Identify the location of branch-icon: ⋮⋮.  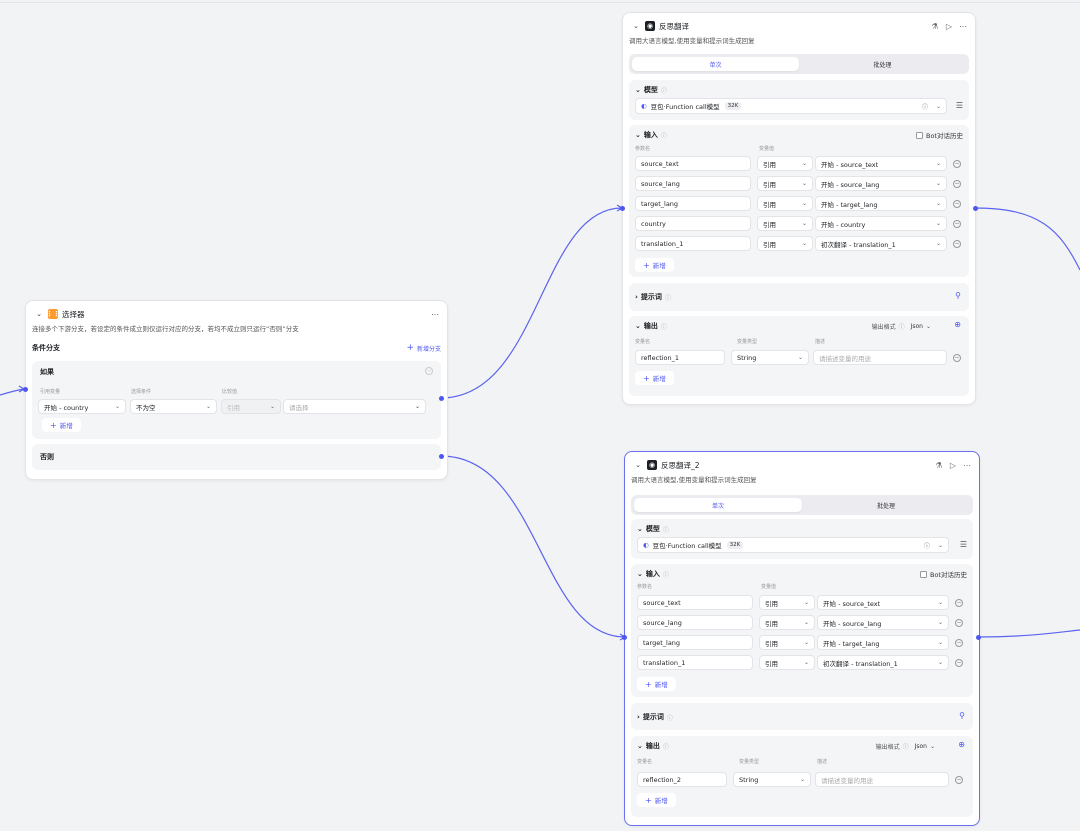
(53, 314).